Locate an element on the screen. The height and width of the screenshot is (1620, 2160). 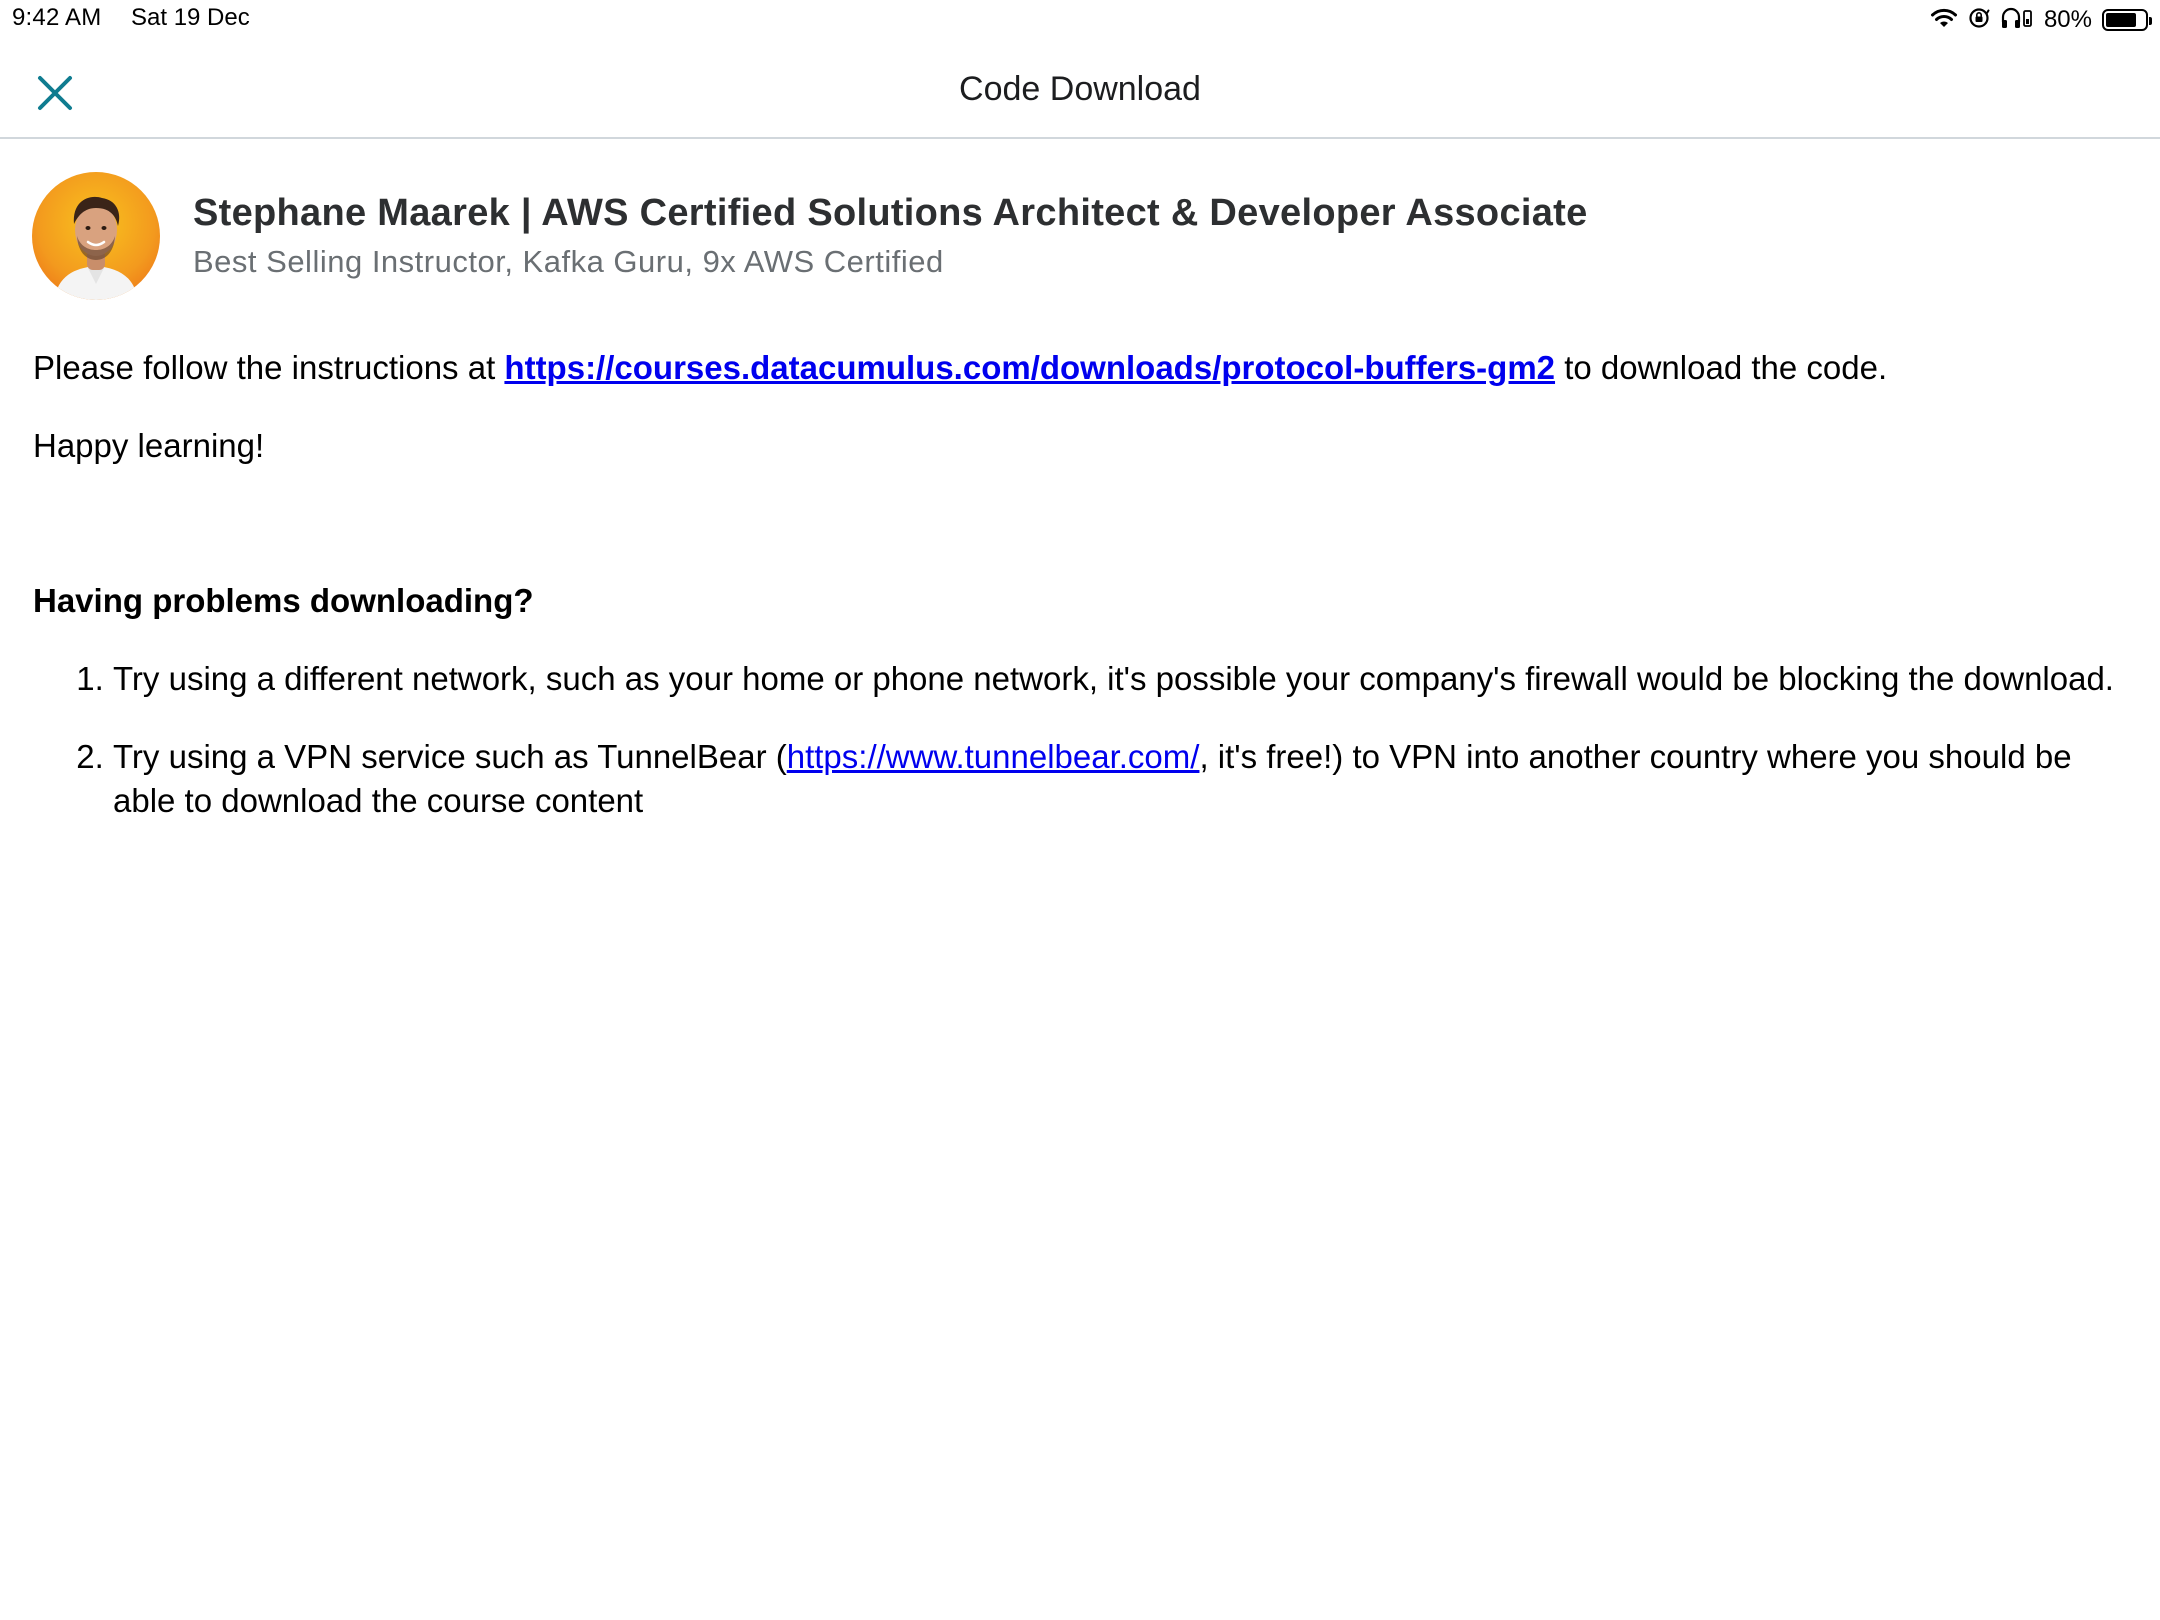
battery-percent: 80% is located at coordinates (2067, 19).